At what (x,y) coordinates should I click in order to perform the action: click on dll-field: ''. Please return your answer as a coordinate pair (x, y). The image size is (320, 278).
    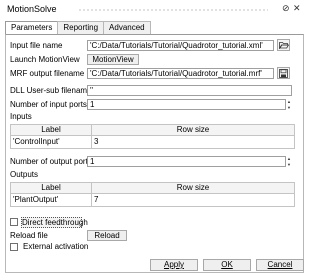
    Looking at the image, I should click on (189, 90).